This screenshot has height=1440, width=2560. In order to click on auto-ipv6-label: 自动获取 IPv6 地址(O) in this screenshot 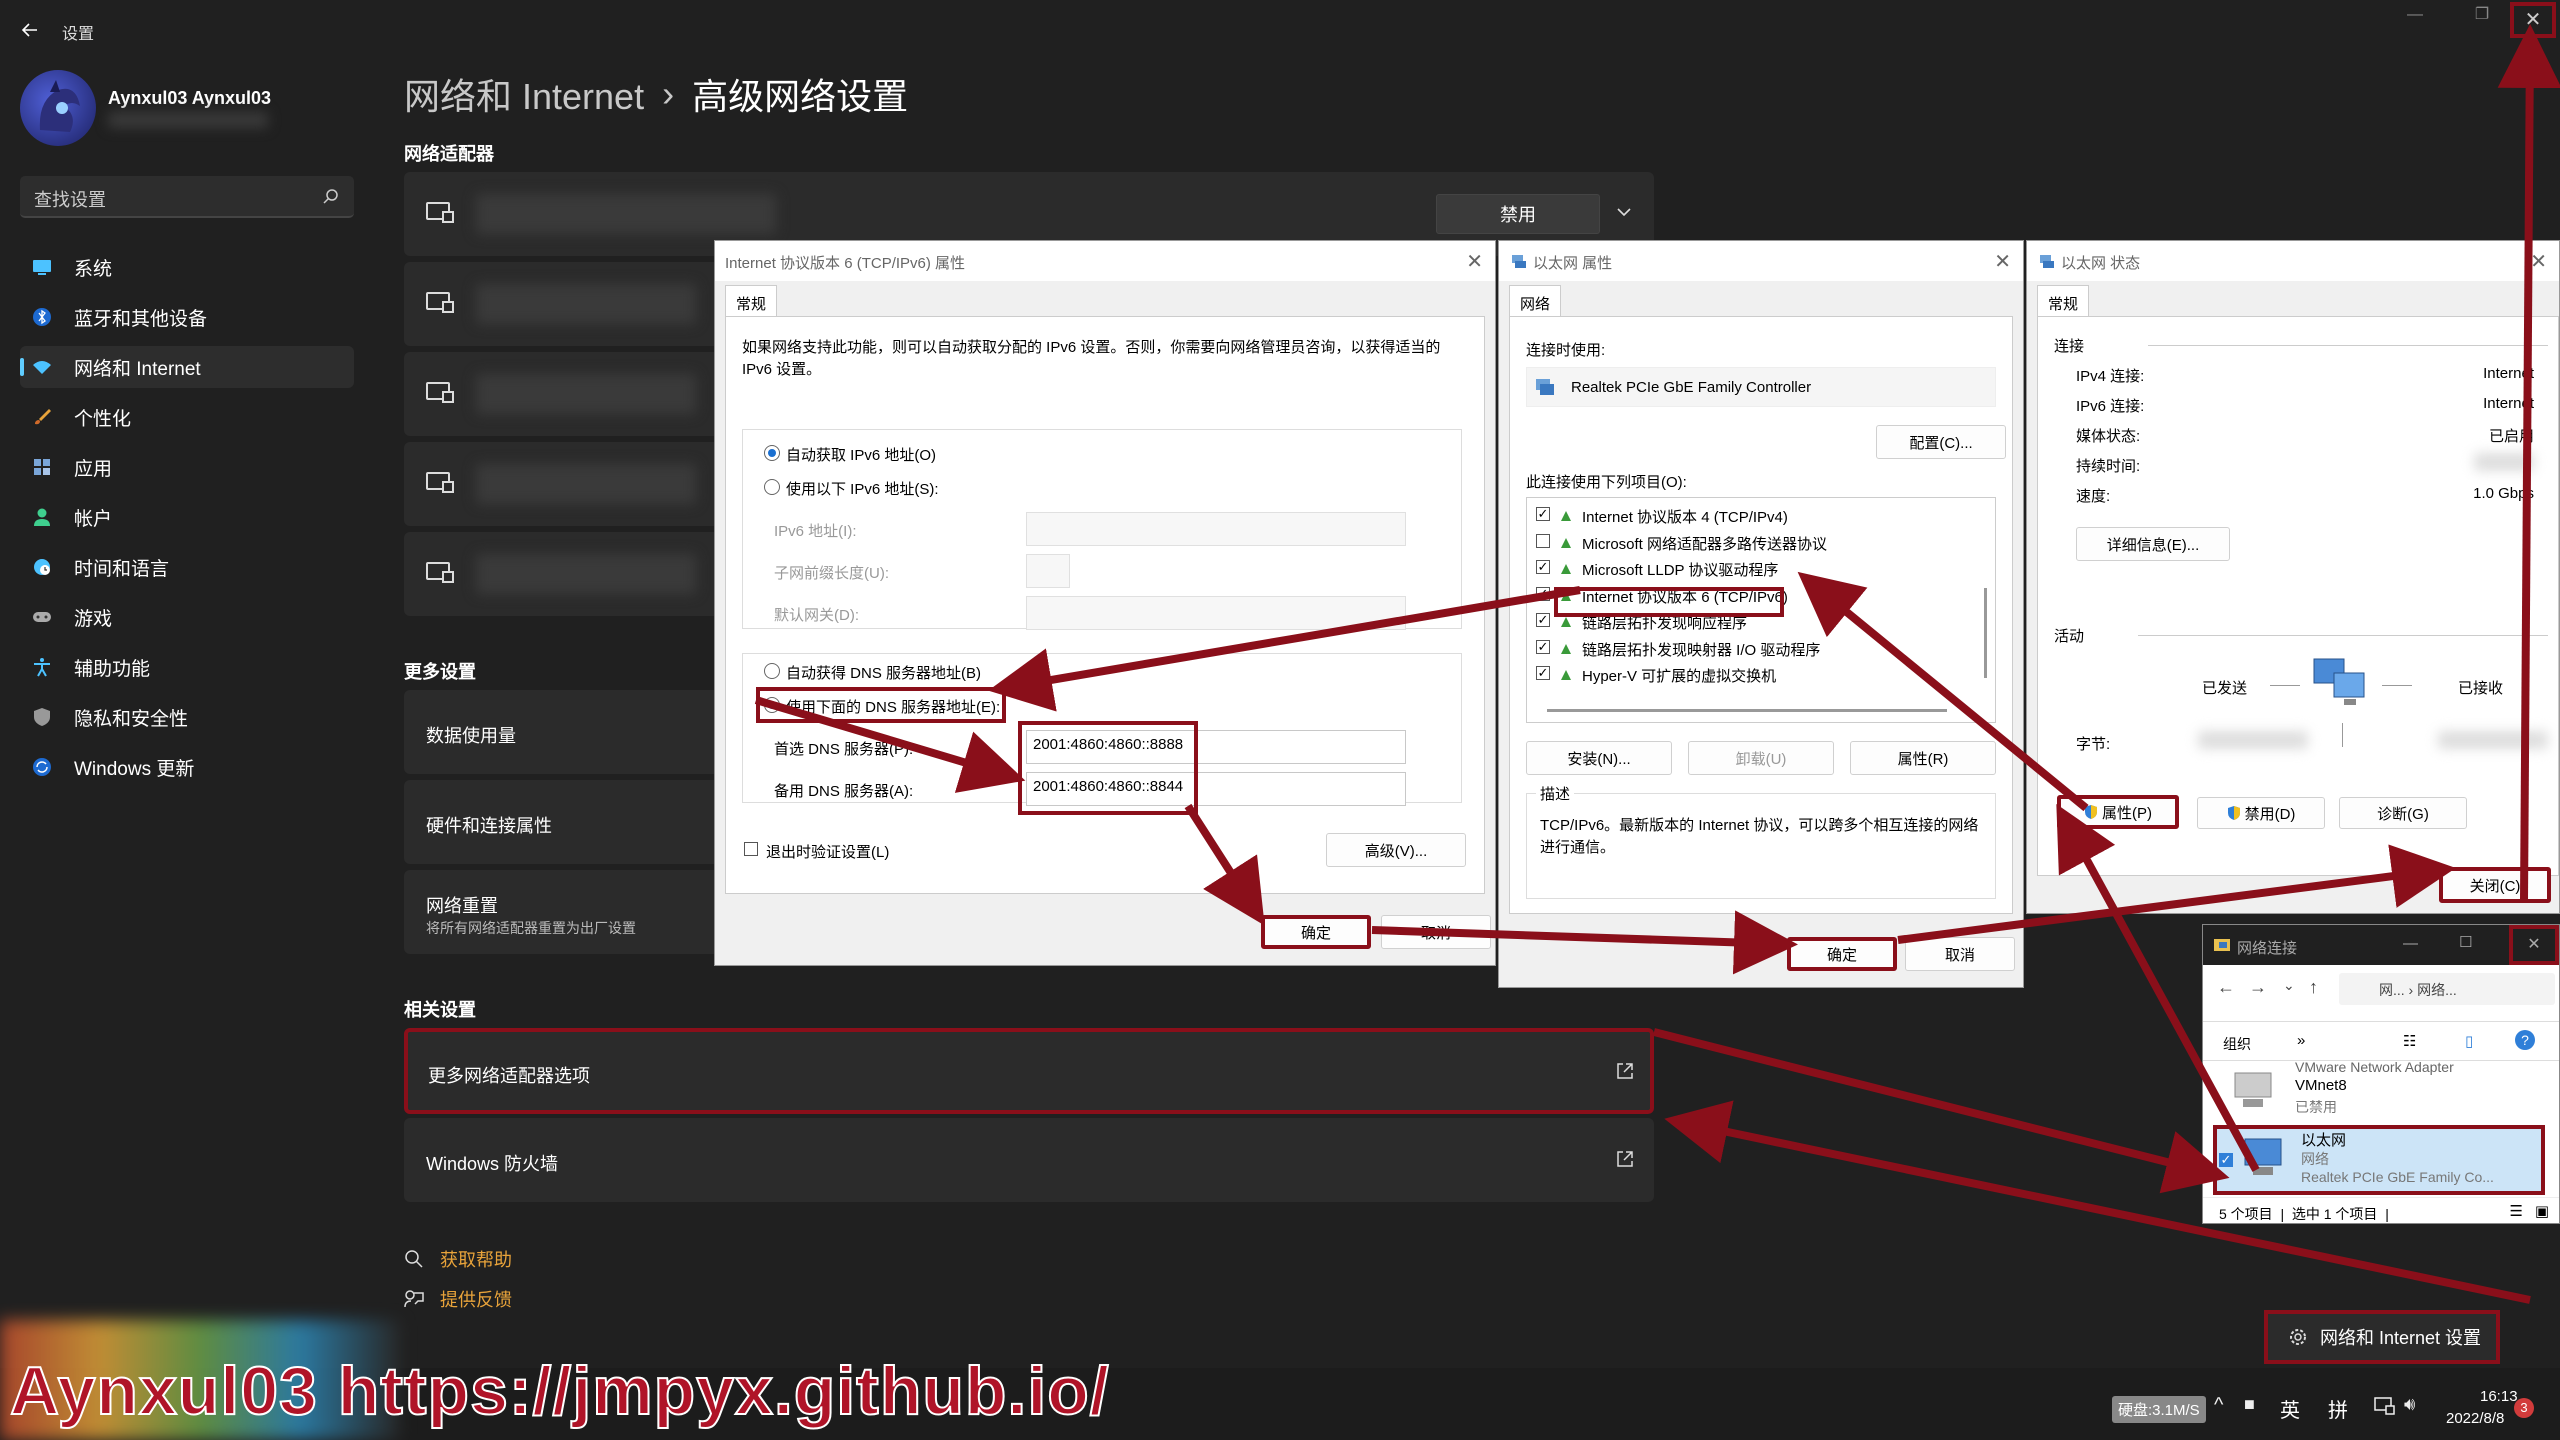, I will do `click(861, 454)`.